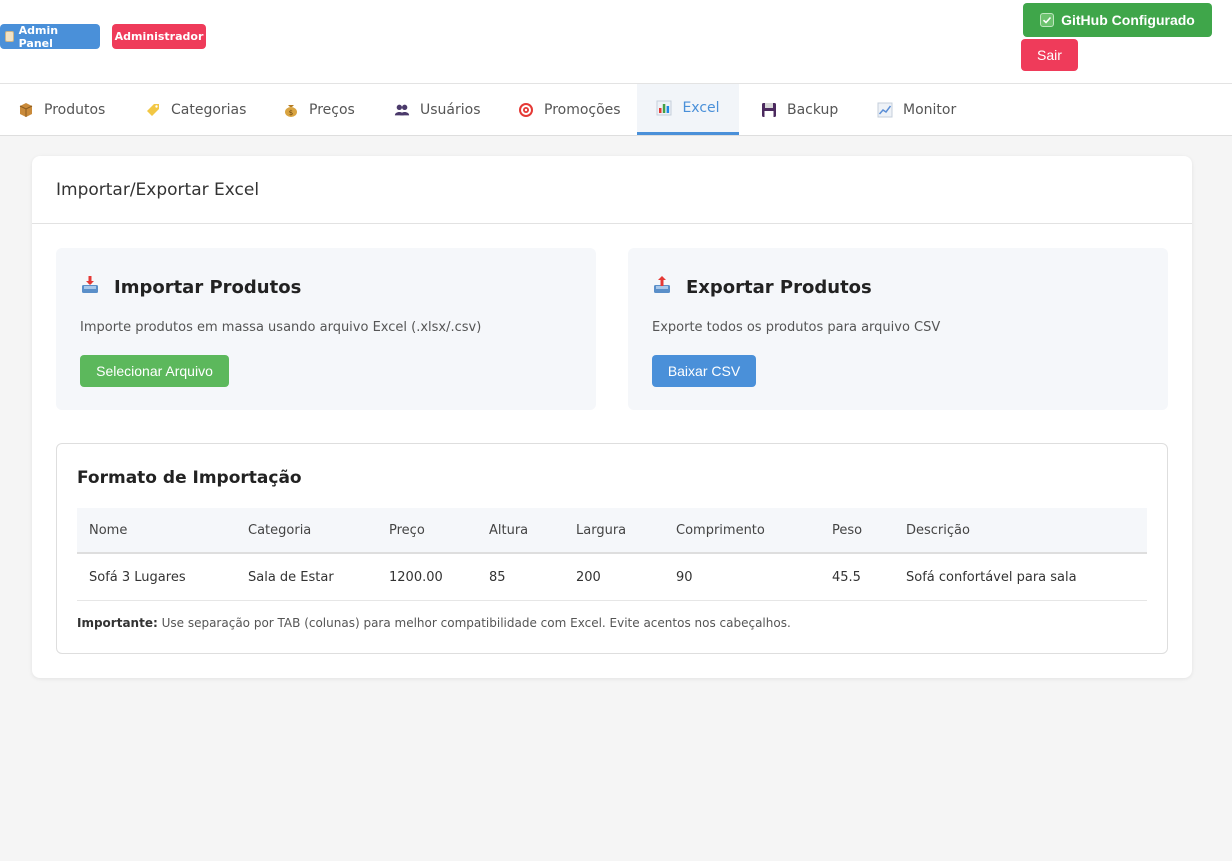 Image resolution: width=1232 pixels, height=861 pixels. What do you see at coordinates (846, 577) in the screenshot?
I see `table-cell: 45.5` at bounding box center [846, 577].